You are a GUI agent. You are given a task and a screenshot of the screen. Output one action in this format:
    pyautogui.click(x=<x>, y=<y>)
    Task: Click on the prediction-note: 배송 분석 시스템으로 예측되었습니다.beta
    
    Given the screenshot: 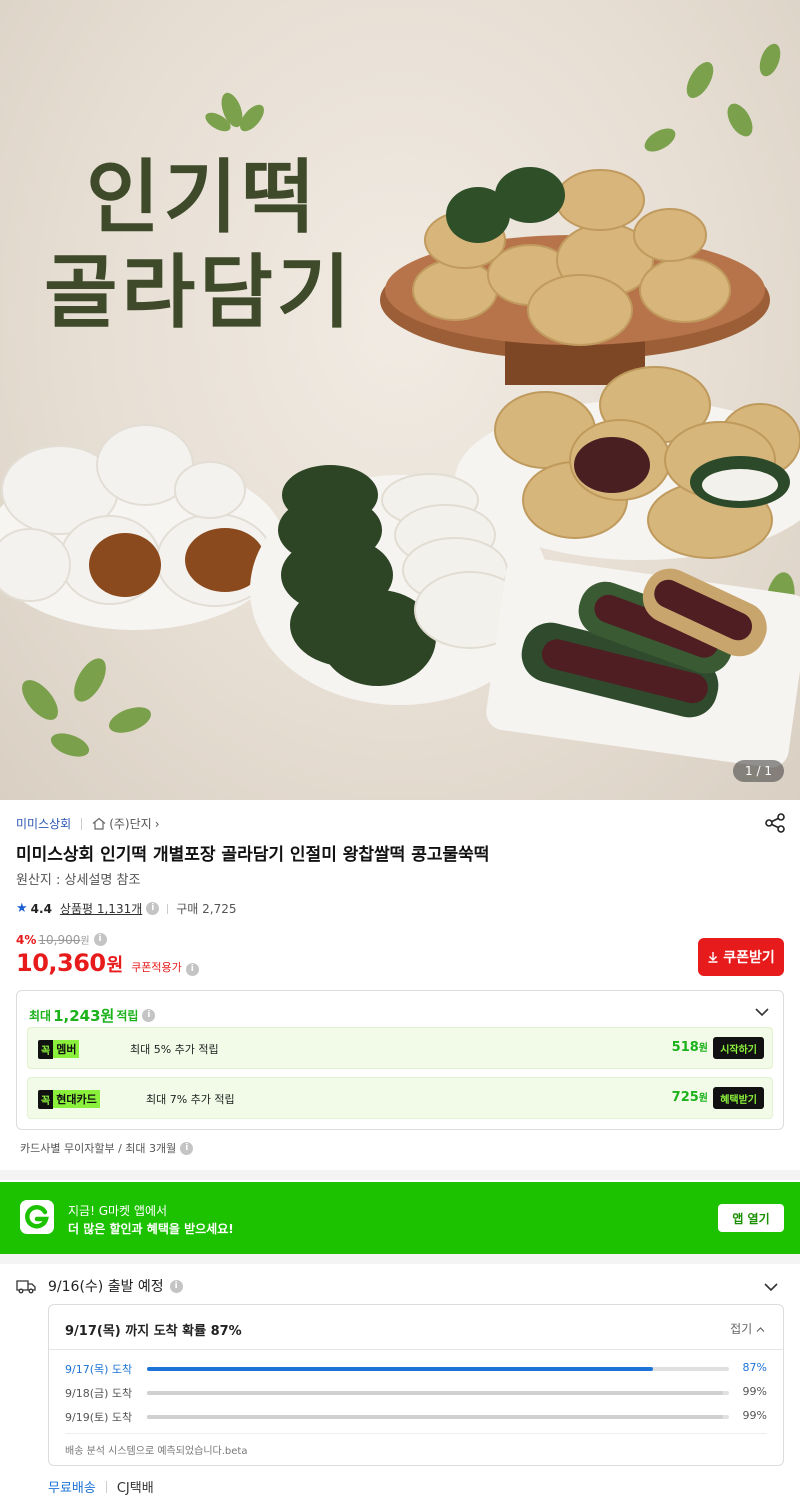 What is the action you would take?
    pyautogui.click(x=156, y=1451)
    